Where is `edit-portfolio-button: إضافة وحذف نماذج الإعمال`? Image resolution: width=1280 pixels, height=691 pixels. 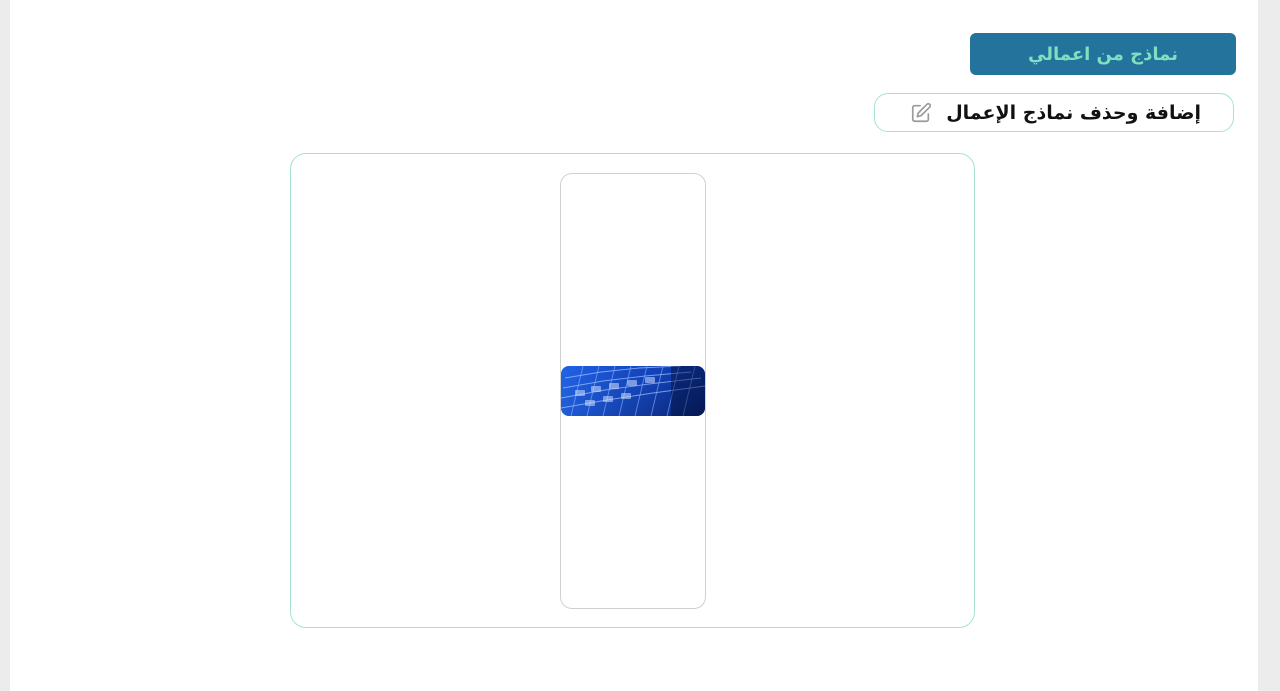 edit-portfolio-button: إضافة وحذف نماذج الإعمال is located at coordinates (1054, 112).